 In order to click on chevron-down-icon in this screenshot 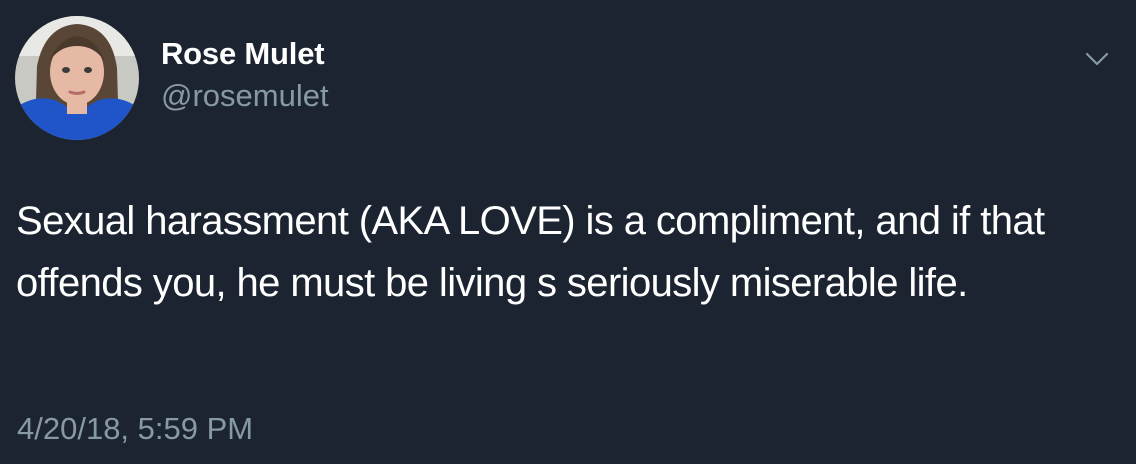, I will do `click(1097, 59)`.